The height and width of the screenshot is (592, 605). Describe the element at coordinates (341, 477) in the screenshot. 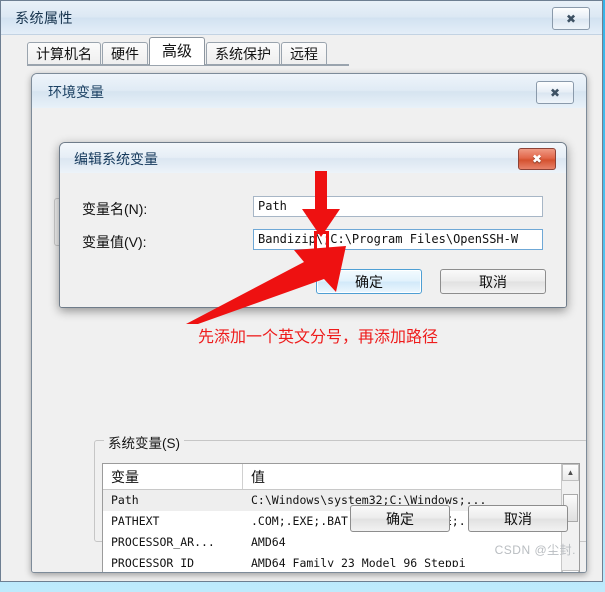

I see `table-header: 变量 值` at that location.